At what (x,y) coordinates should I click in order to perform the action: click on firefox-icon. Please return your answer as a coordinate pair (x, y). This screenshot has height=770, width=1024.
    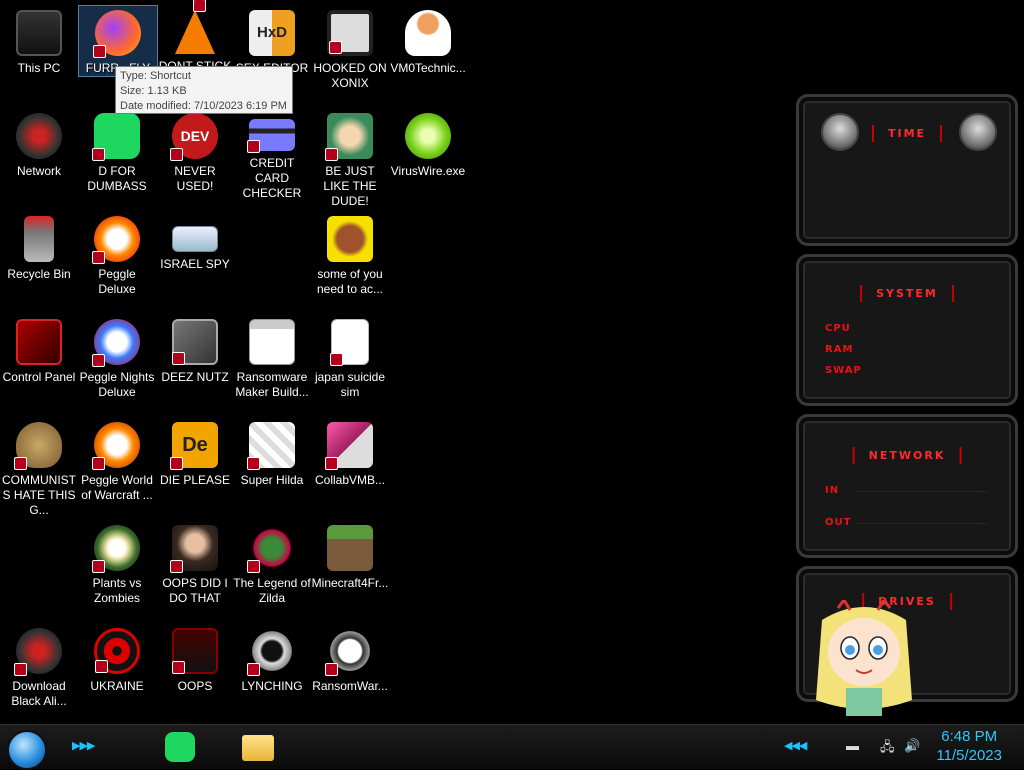
    Looking at the image, I should click on (117, 34).